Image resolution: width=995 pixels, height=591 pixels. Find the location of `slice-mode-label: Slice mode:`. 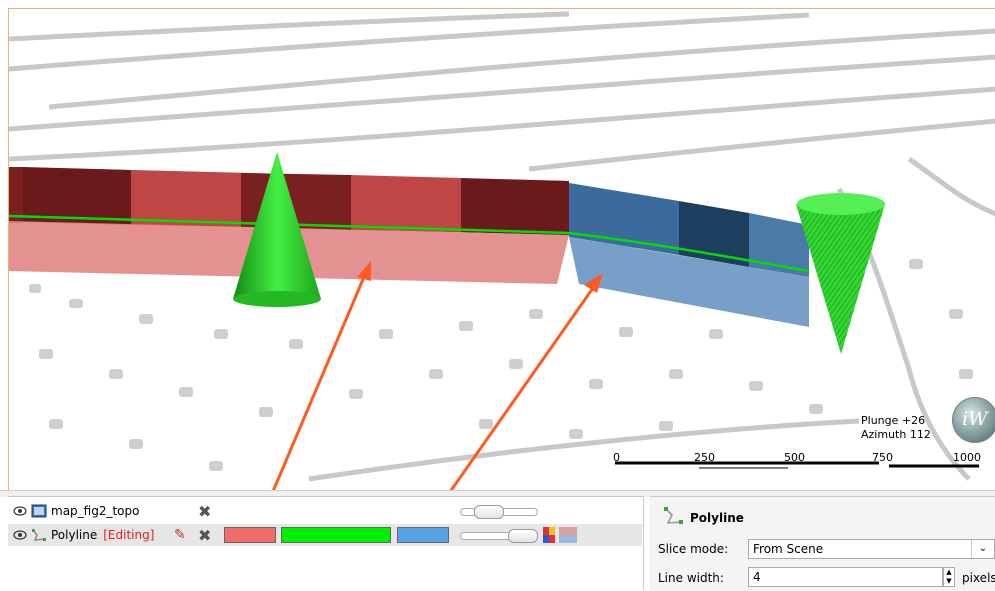

slice-mode-label: Slice mode: is located at coordinates (693, 549).